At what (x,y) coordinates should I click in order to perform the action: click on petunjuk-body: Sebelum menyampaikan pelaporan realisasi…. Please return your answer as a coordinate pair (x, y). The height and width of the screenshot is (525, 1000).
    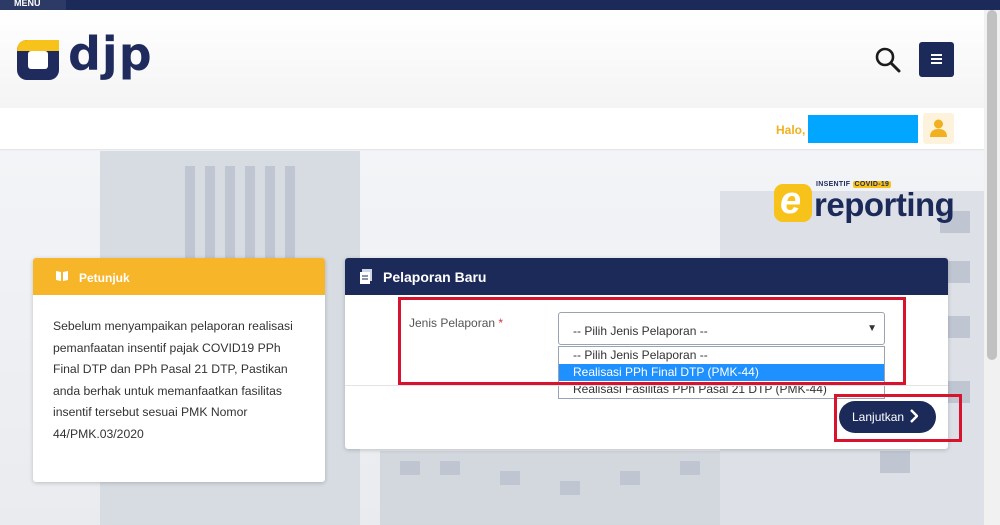
    Looking at the image, I should click on (173, 380).